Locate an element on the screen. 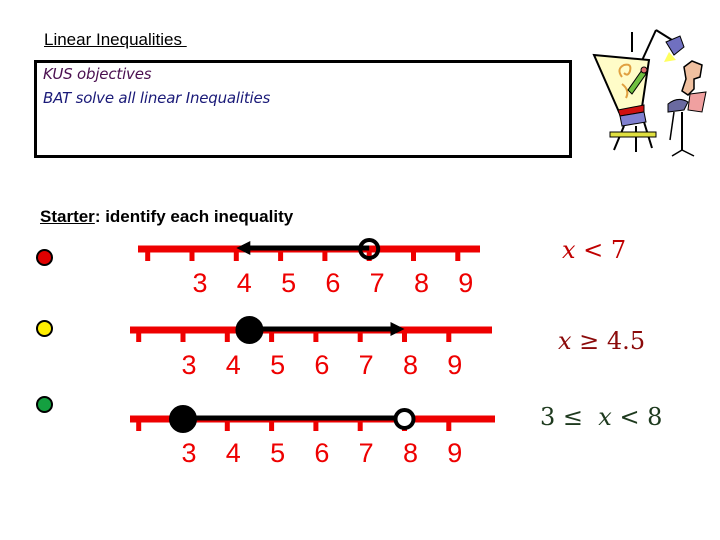 The width and height of the screenshot is (720, 540). answer-prefix: 3 ≤ is located at coordinates (569, 417).